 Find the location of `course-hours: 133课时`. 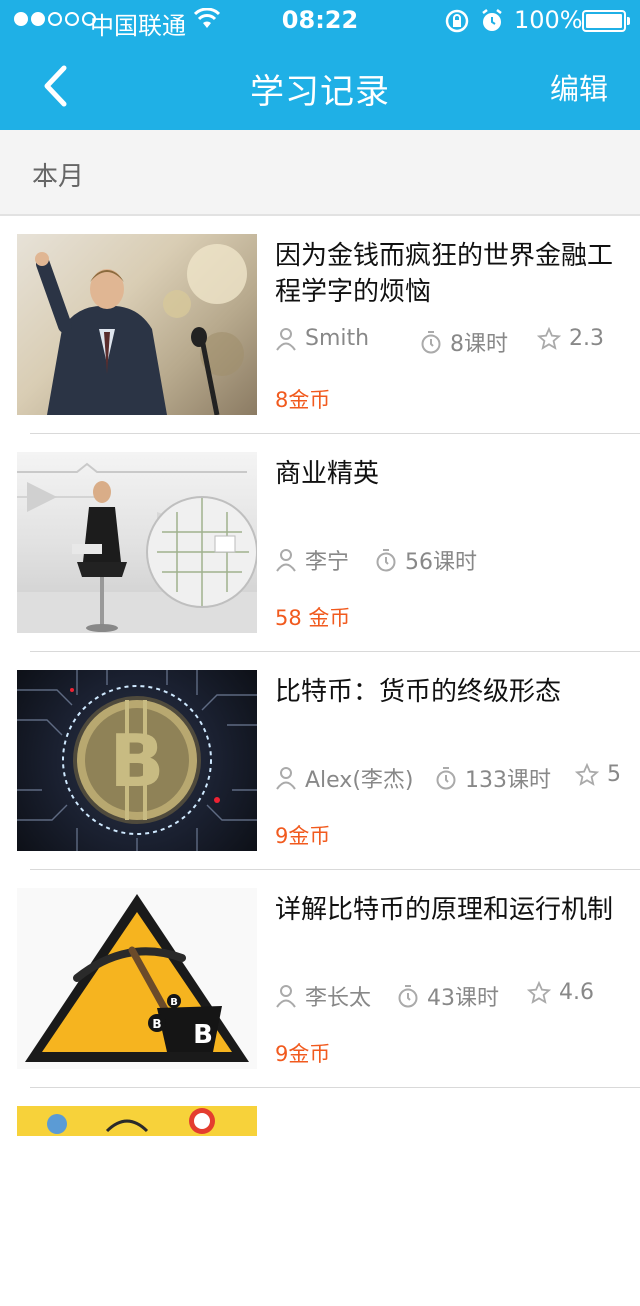

course-hours: 133课时 is located at coordinates (508, 780).